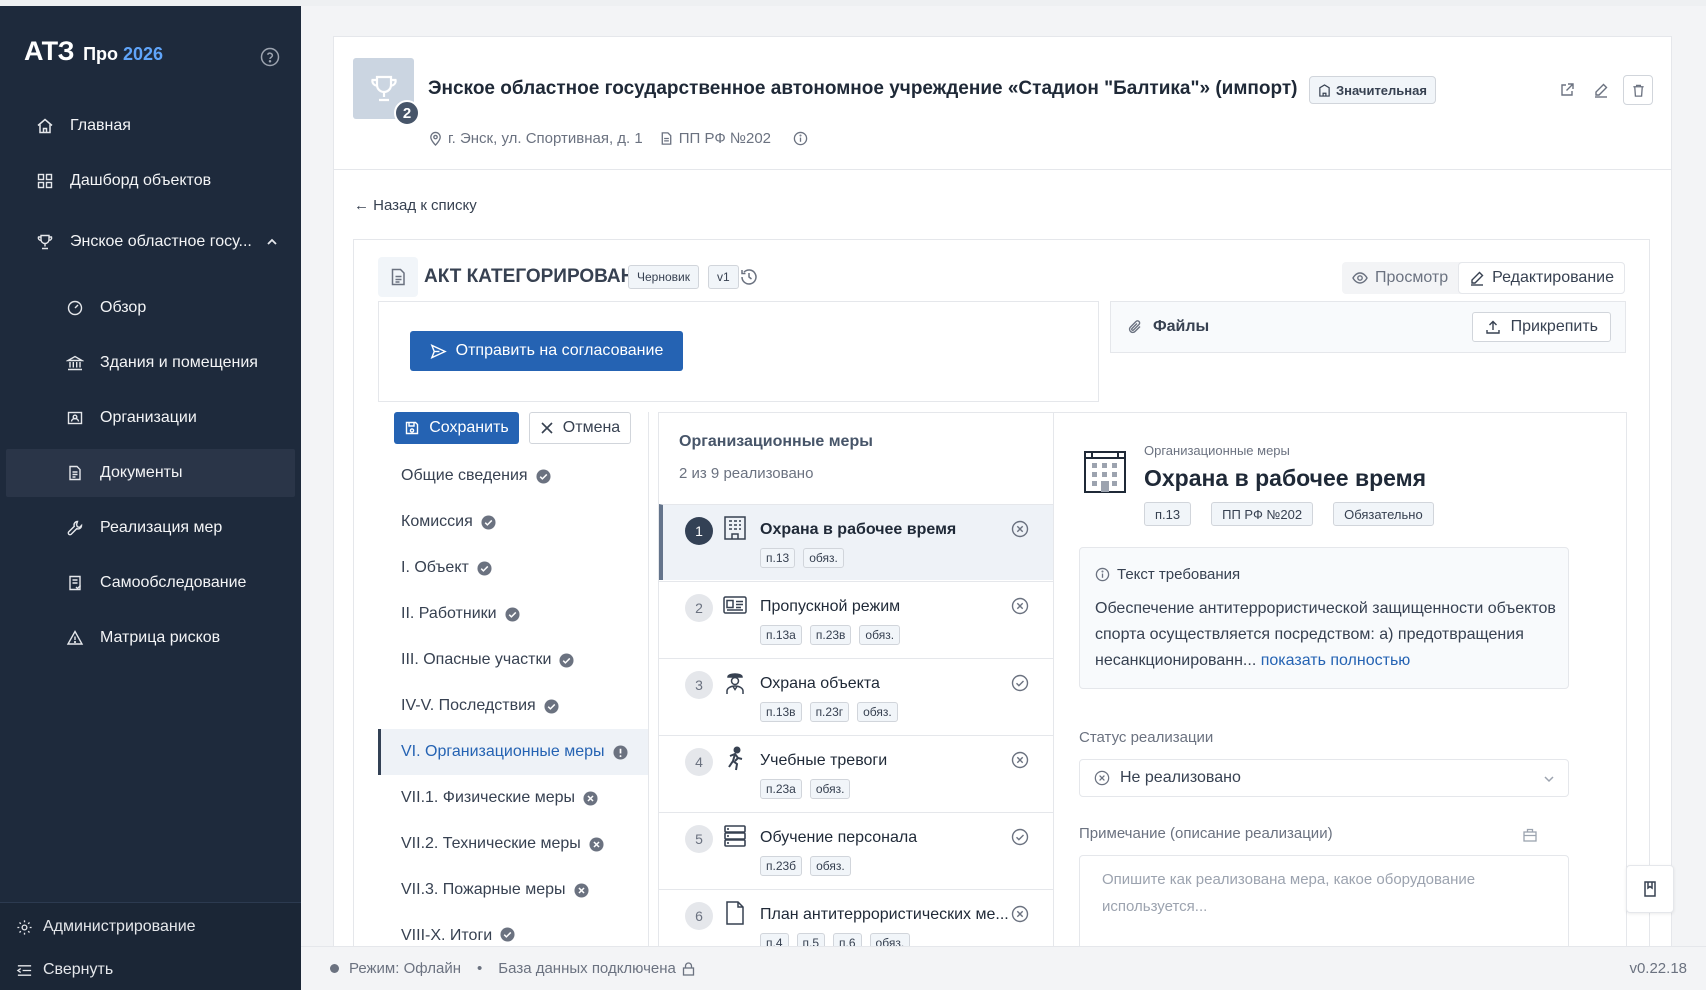  Describe the element at coordinates (45, 181) in the screenshot. I see `grid-icon` at that location.